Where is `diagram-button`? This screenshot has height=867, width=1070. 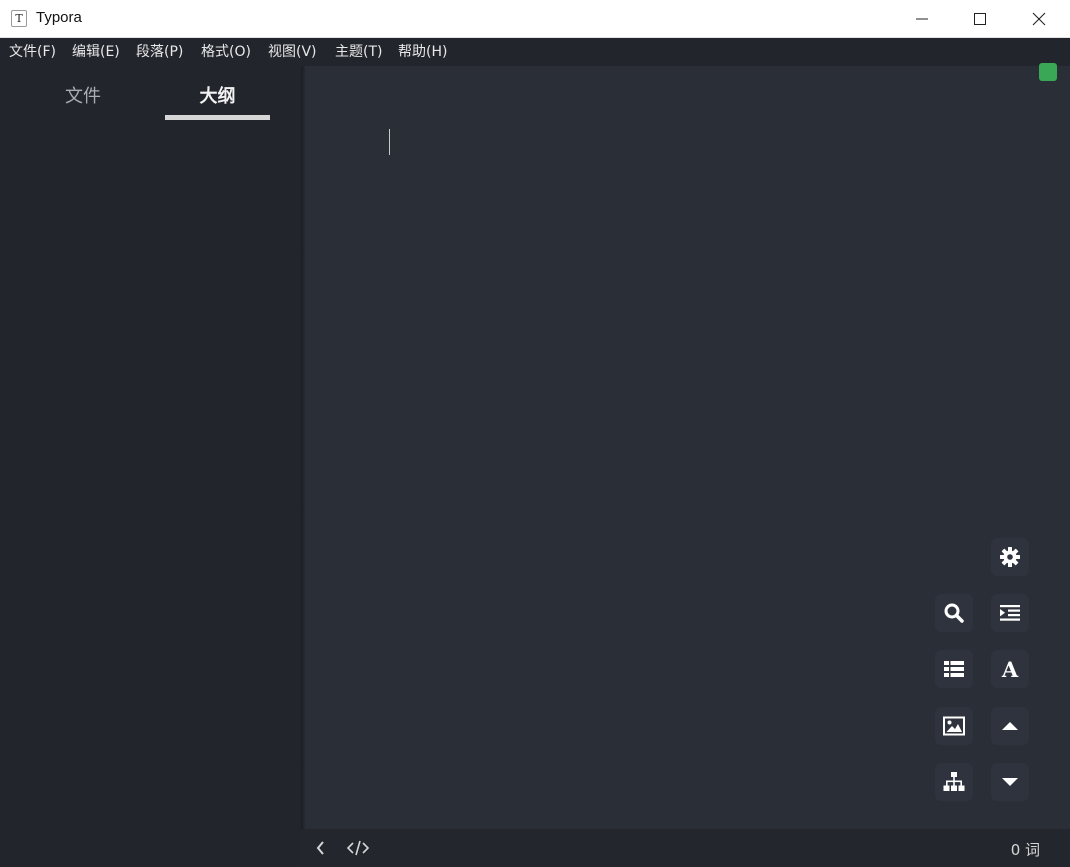 diagram-button is located at coordinates (954, 782).